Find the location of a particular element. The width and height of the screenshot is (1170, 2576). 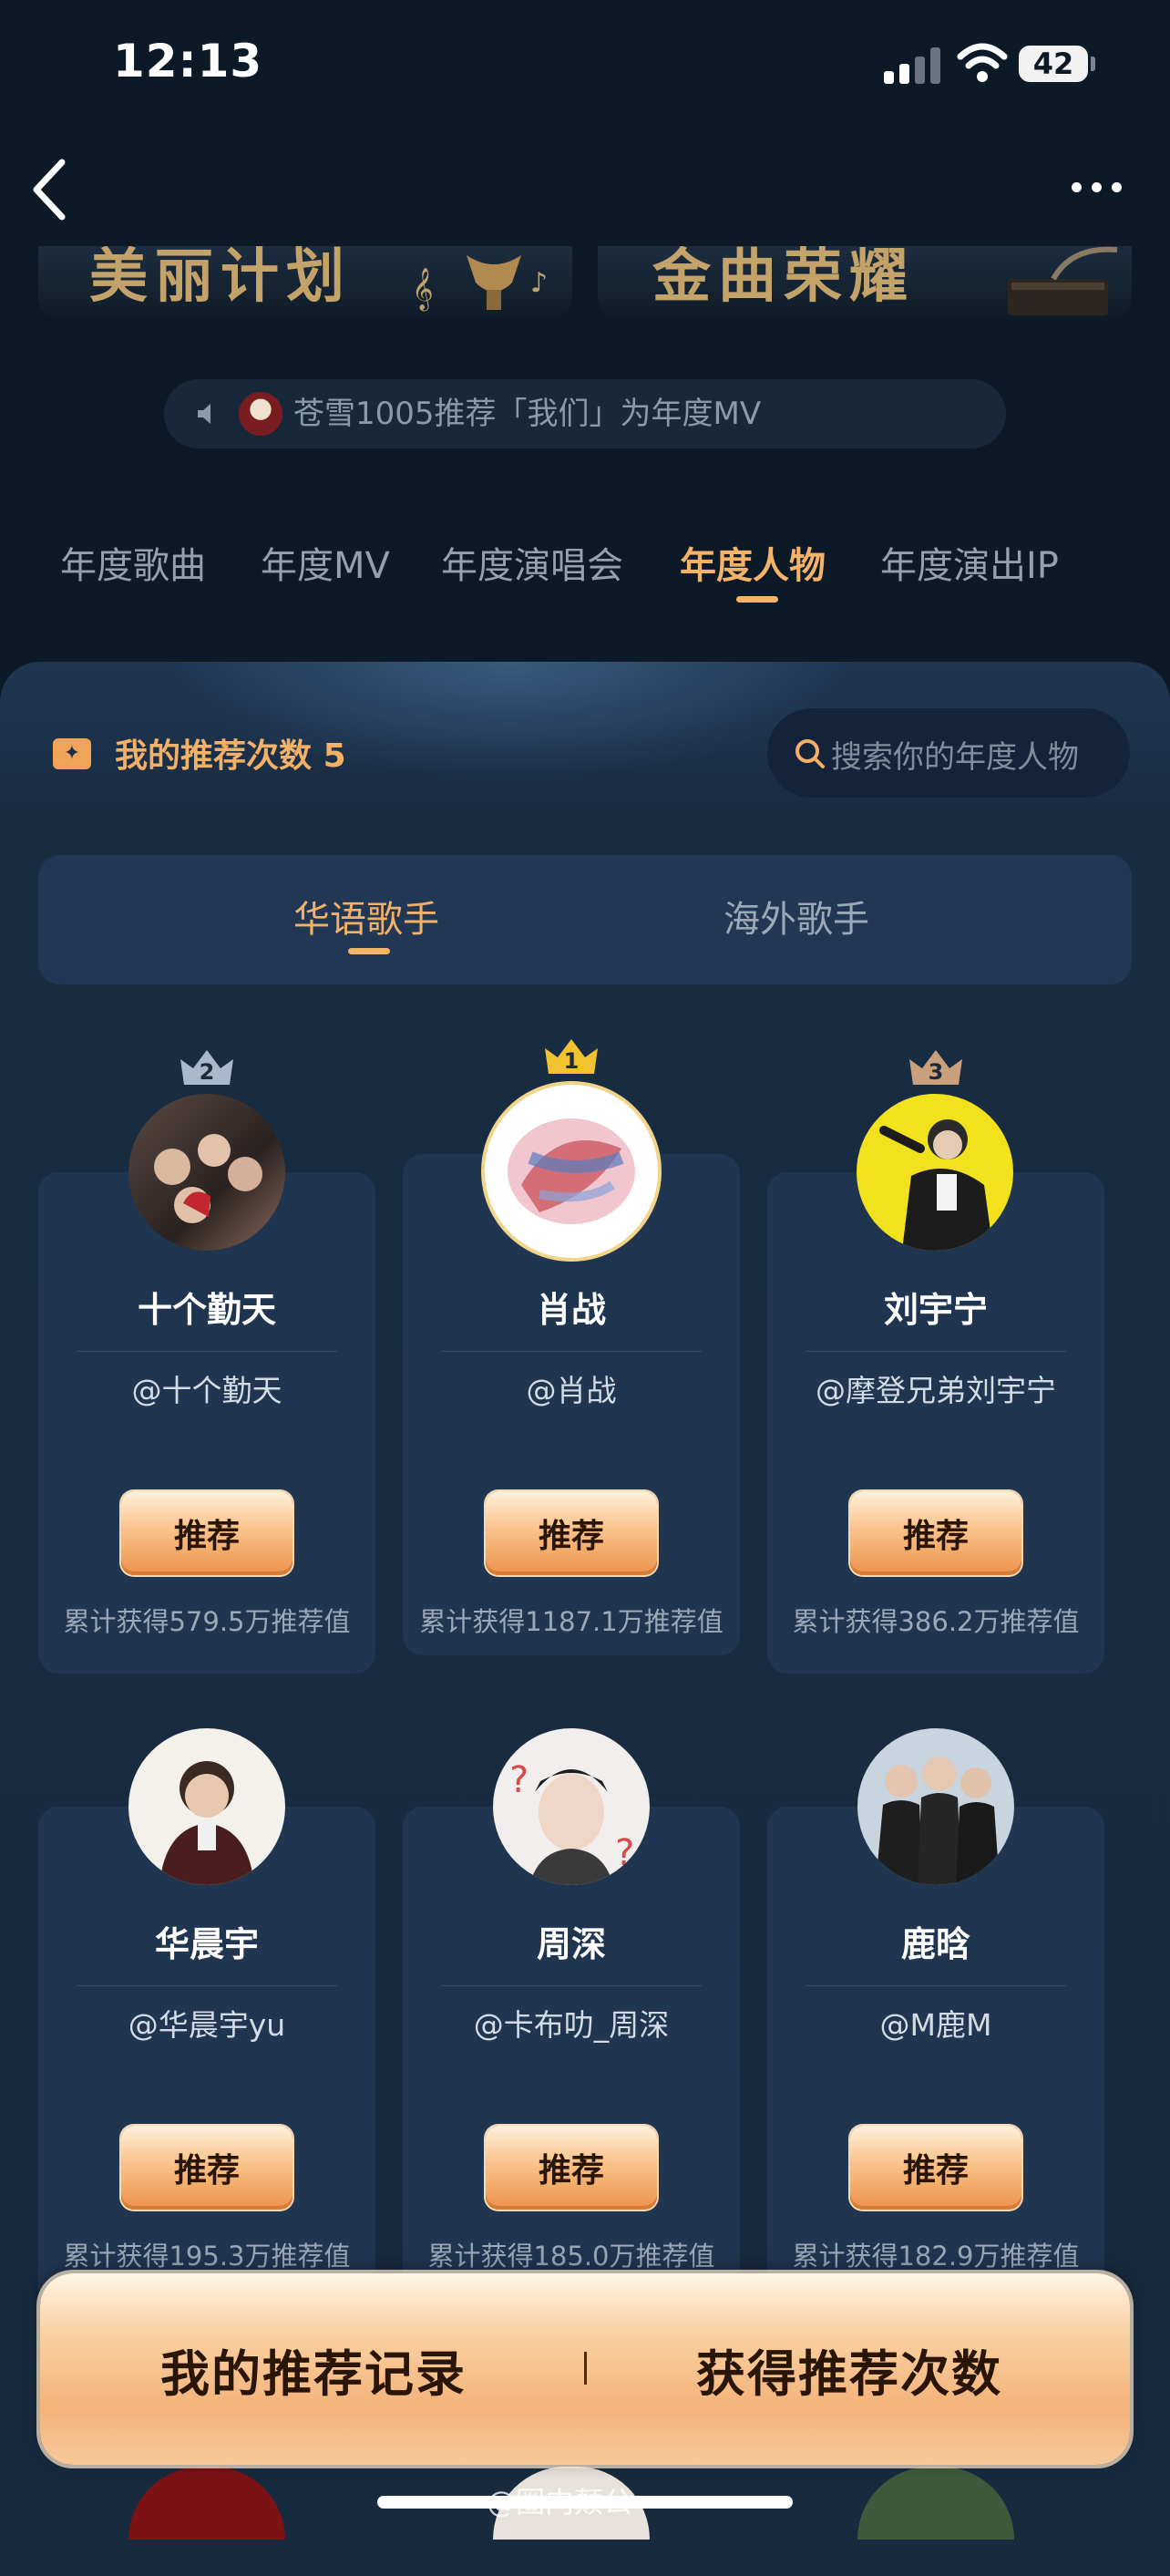

back-button is located at coordinates (55, 189).